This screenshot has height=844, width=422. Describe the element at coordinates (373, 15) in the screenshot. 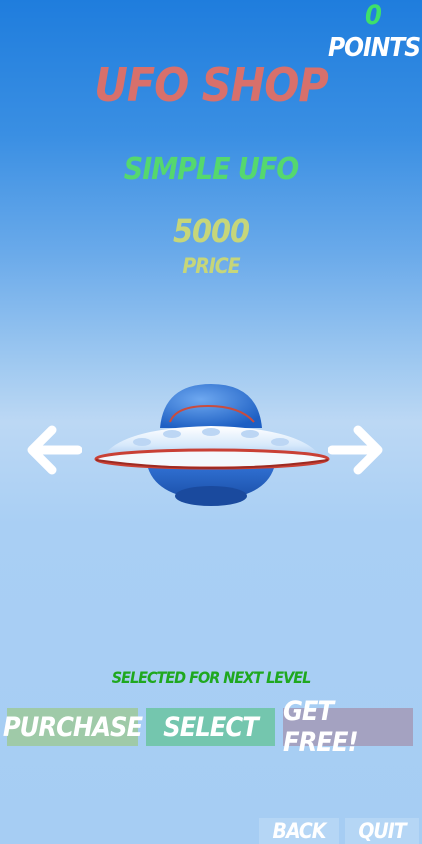

I see `points-value: 0` at that location.